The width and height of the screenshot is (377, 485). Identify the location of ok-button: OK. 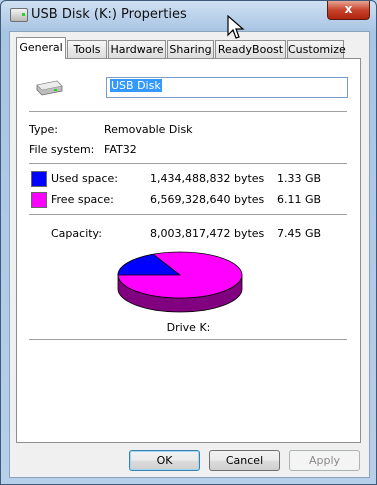
(164, 460).